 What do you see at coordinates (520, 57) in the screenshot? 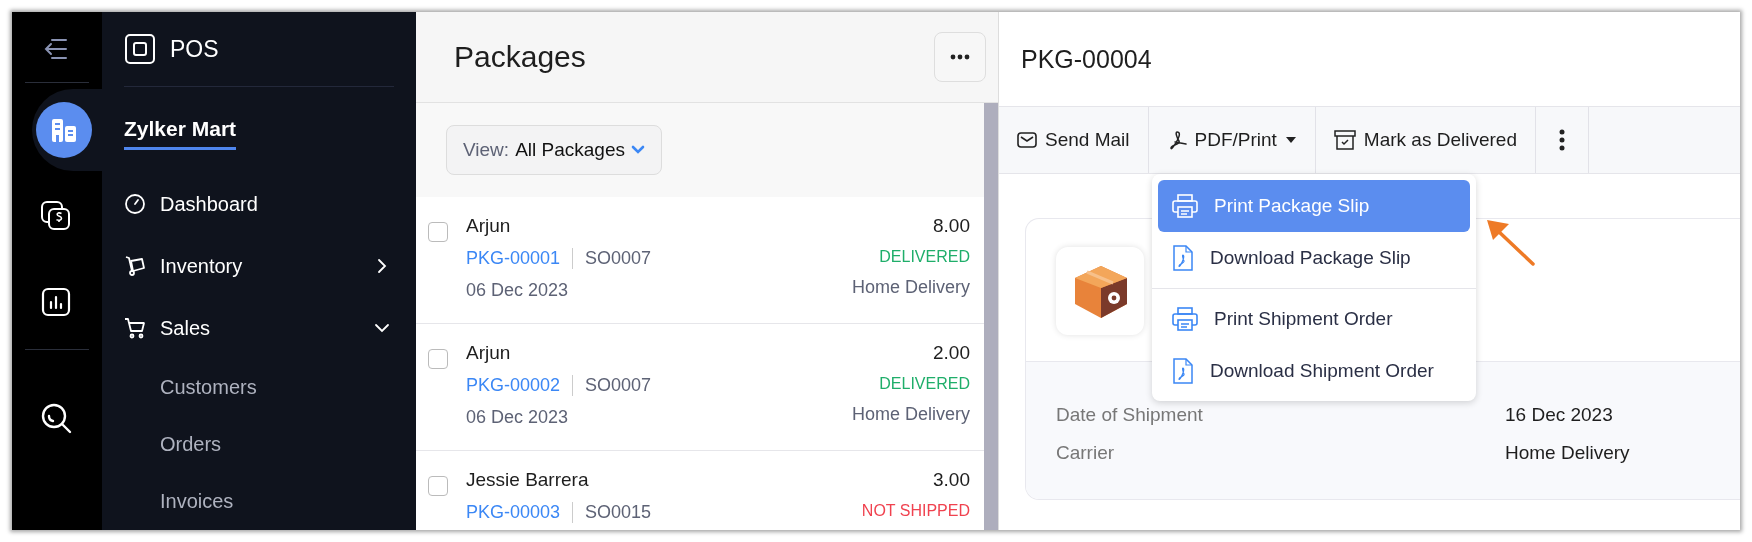
I see `list-title: Packages` at bounding box center [520, 57].